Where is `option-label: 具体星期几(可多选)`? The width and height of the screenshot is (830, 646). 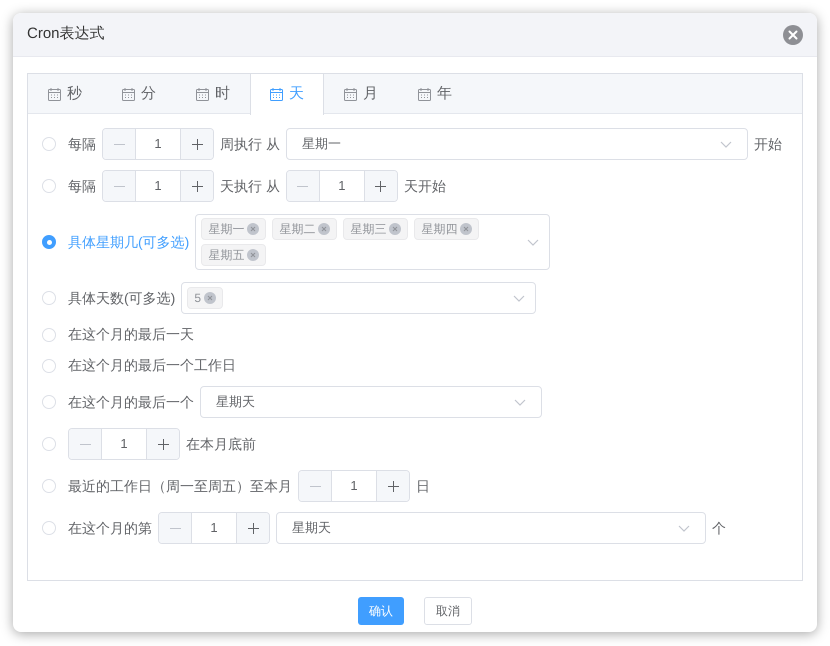 option-label: 具体星期几(可多选) is located at coordinates (129, 242).